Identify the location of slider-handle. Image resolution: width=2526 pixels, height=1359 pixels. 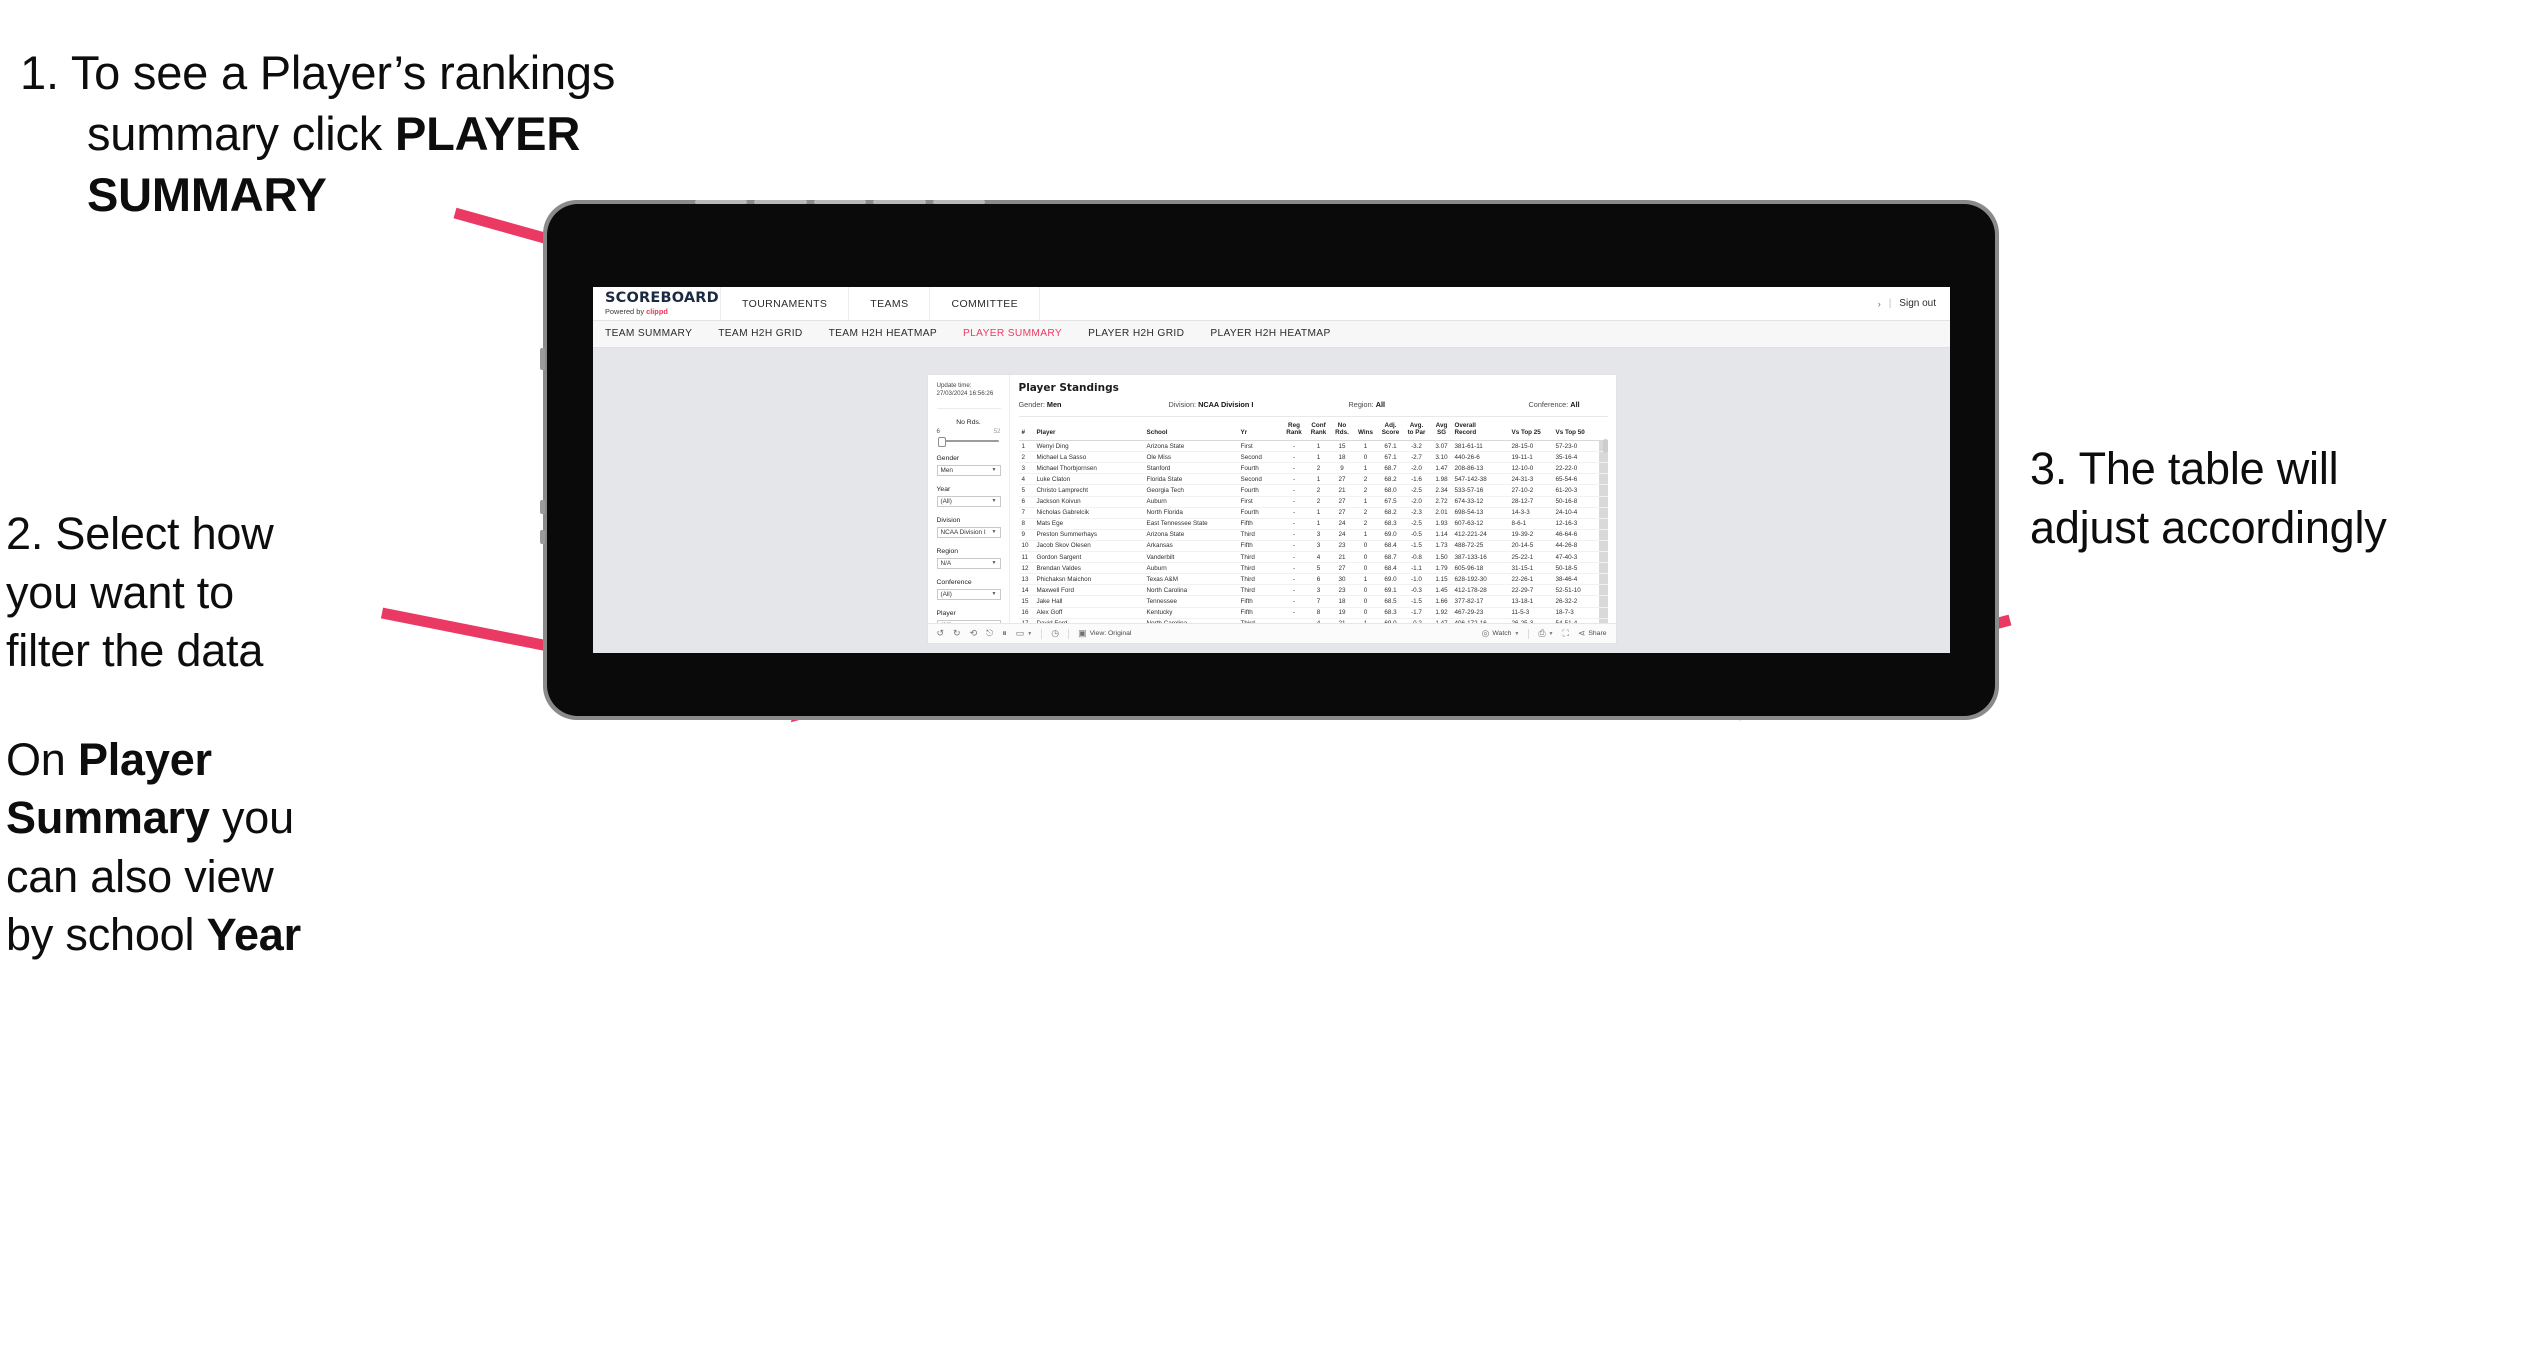
(941, 441).